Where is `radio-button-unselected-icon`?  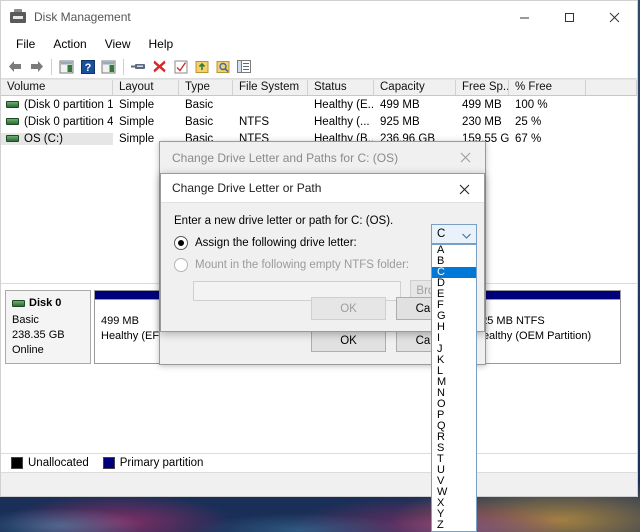
radio-button-unselected-icon is located at coordinates (181, 265).